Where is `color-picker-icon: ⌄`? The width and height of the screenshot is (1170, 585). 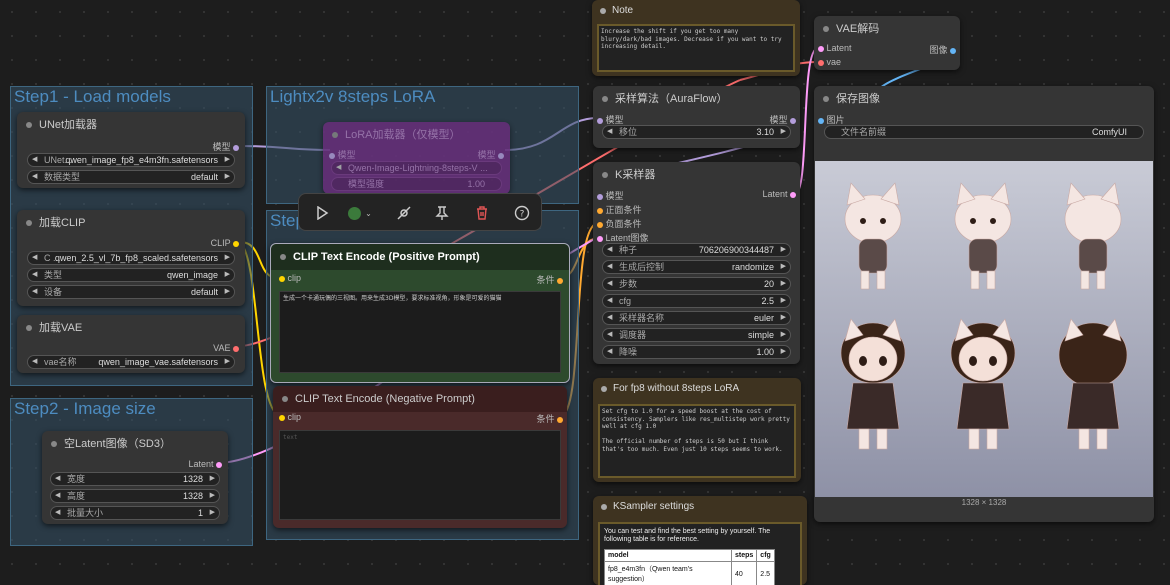 color-picker-icon: ⌄ is located at coordinates (360, 213).